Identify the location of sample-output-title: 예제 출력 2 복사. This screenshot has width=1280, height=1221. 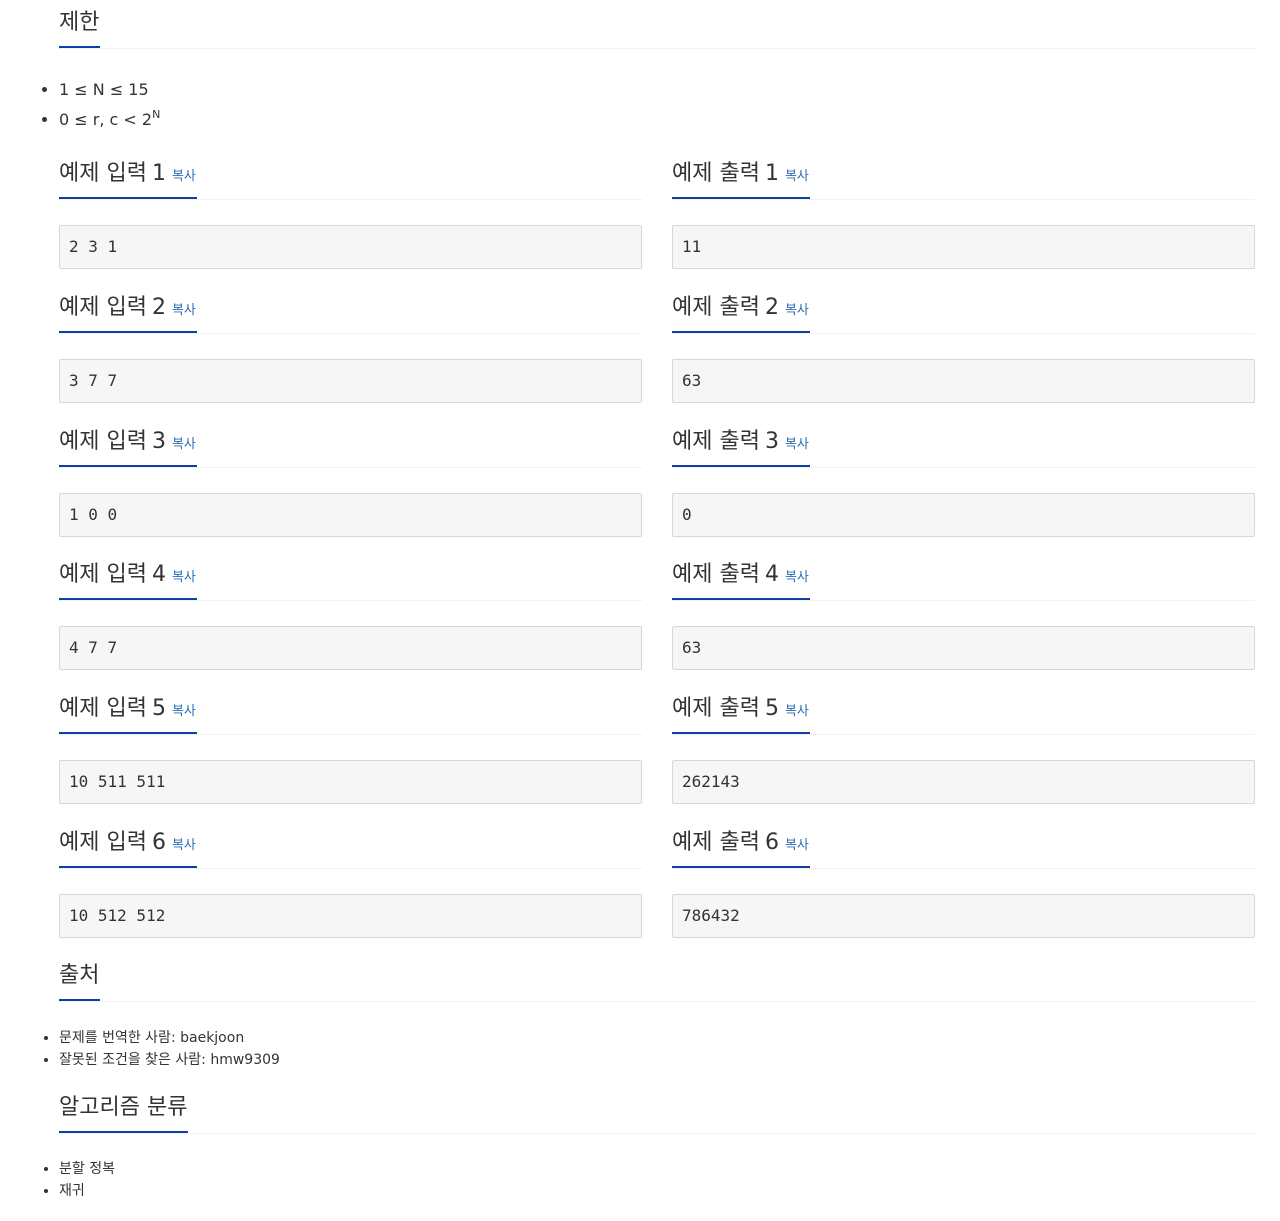
(741, 309).